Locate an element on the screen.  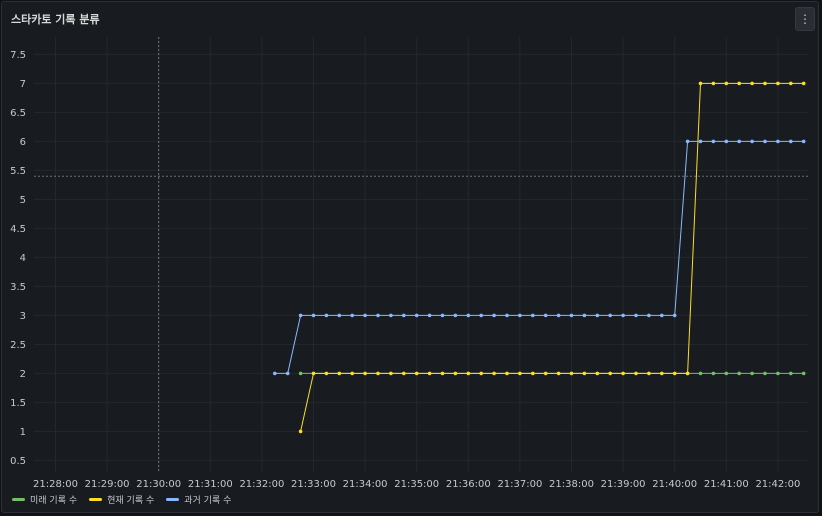
x-tick-label: 21:36:00 is located at coordinates (468, 484).